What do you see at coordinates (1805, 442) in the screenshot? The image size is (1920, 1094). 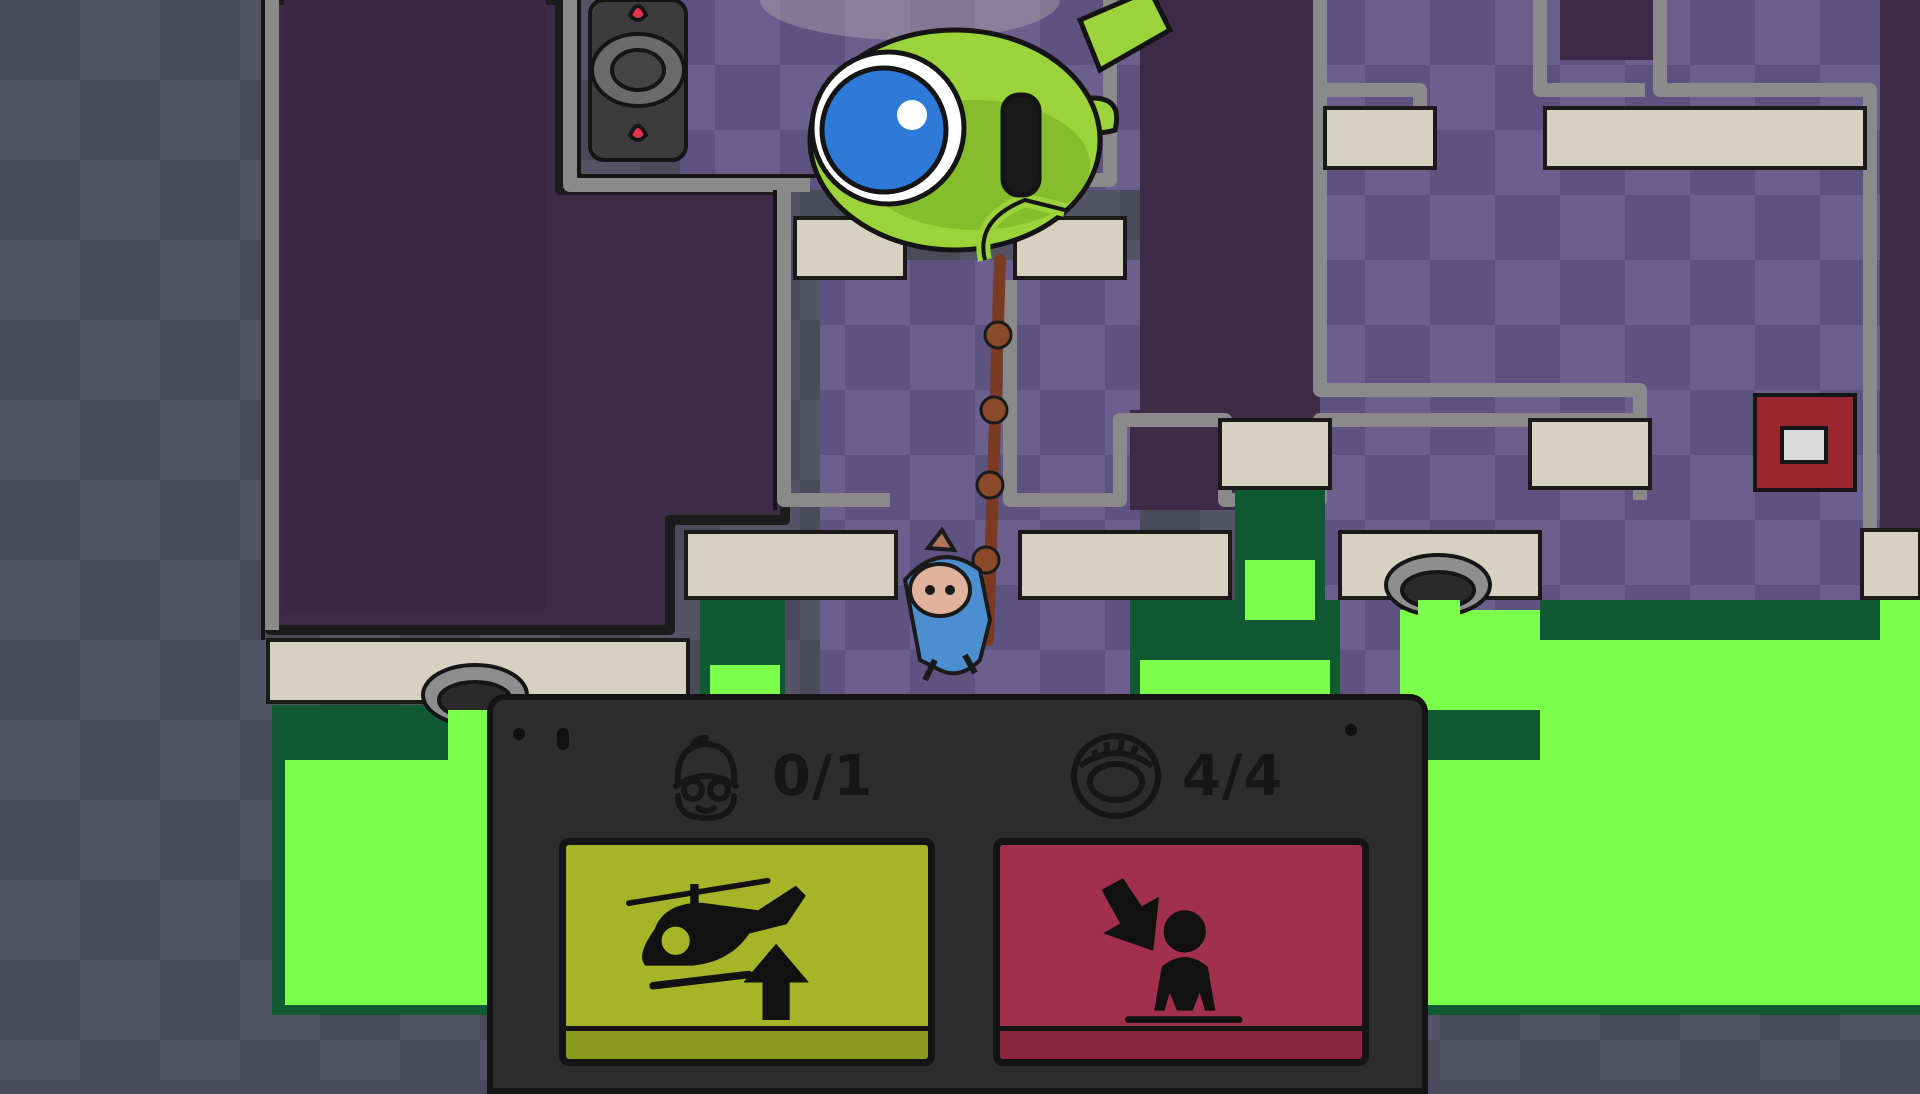 I see `wall-switch-box` at bounding box center [1805, 442].